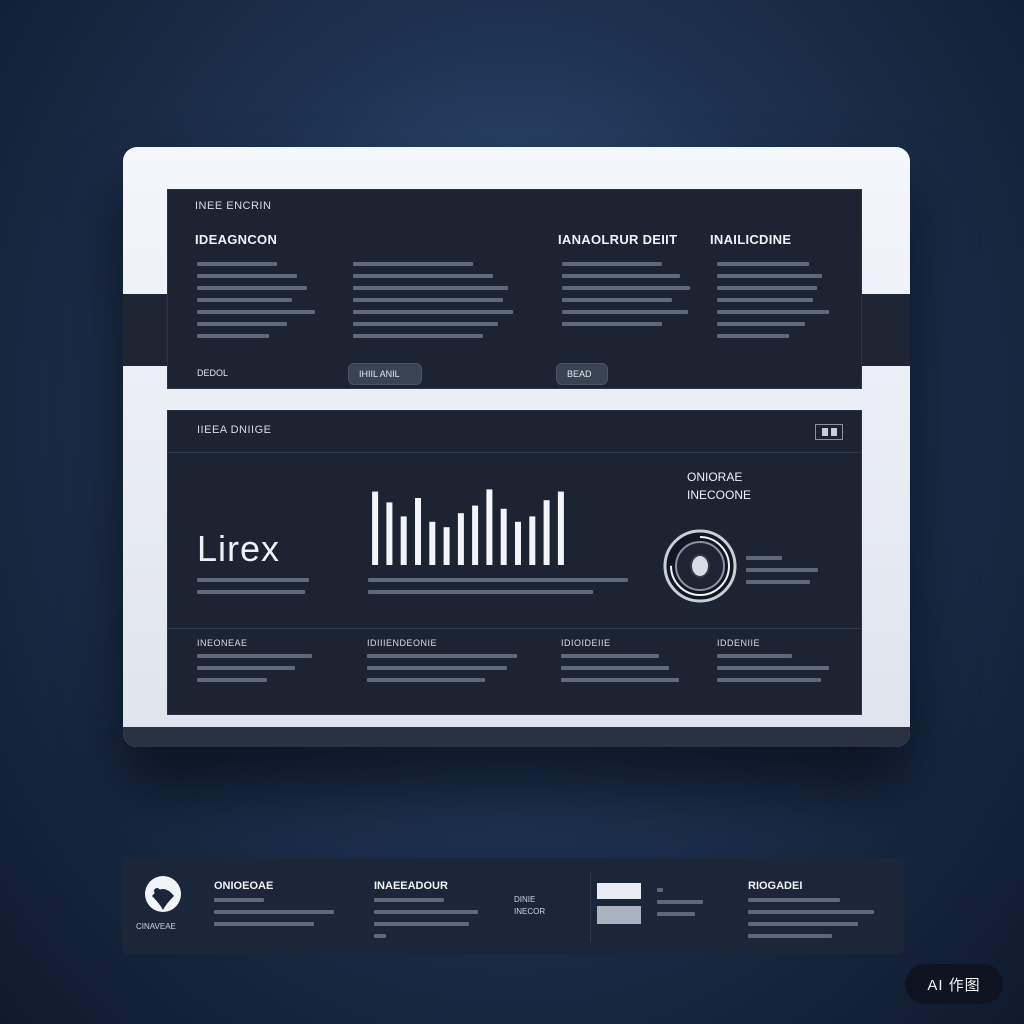 The height and width of the screenshot is (1024, 1024). Describe the element at coordinates (627, 298) in the screenshot. I see `top-column-3-text` at that location.